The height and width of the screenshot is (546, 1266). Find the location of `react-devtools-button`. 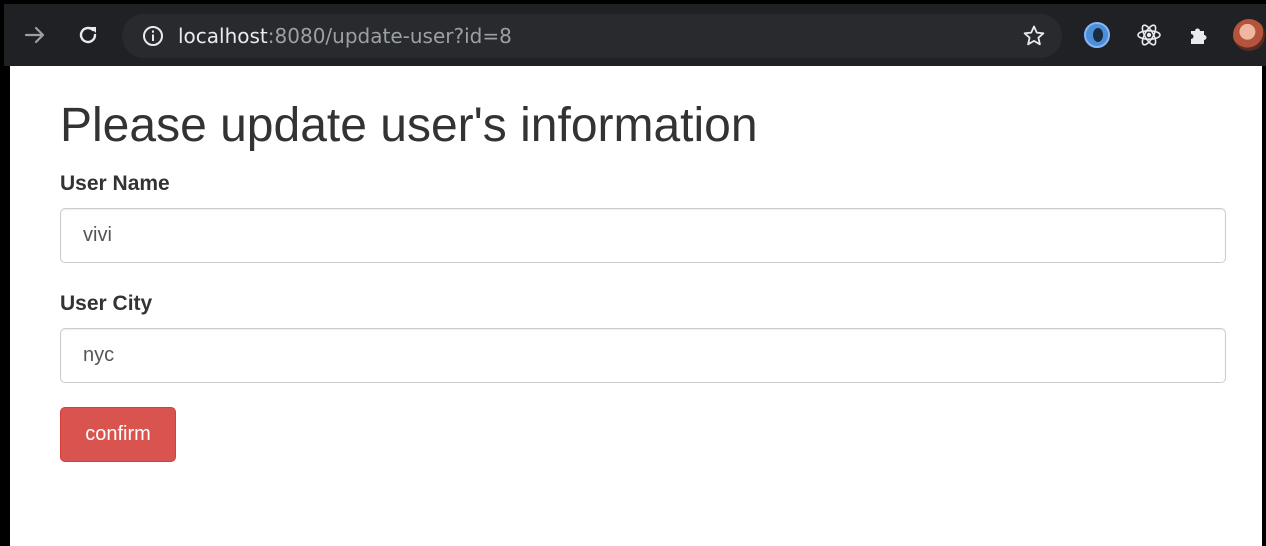

react-devtools-button is located at coordinates (1149, 35).